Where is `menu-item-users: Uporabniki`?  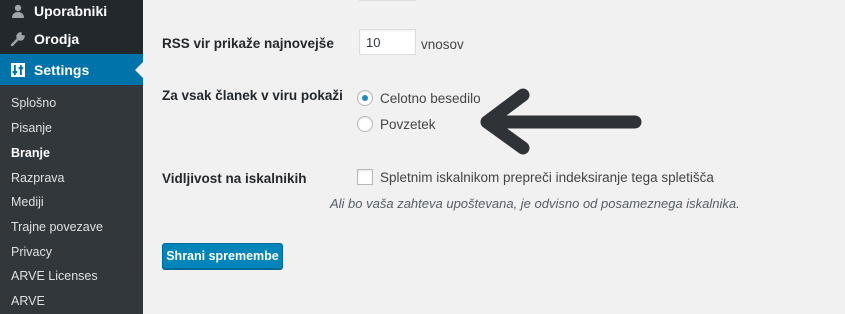
menu-item-users: Uporabniki is located at coordinates (71, 13).